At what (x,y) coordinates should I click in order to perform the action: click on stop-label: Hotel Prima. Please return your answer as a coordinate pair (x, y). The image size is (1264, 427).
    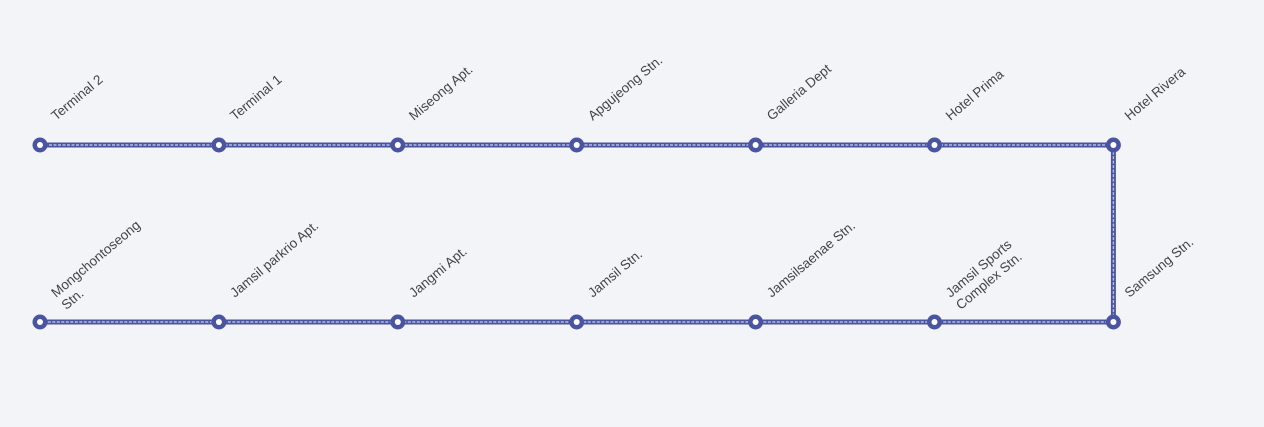
    Looking at the image, I should click on (975, 94).